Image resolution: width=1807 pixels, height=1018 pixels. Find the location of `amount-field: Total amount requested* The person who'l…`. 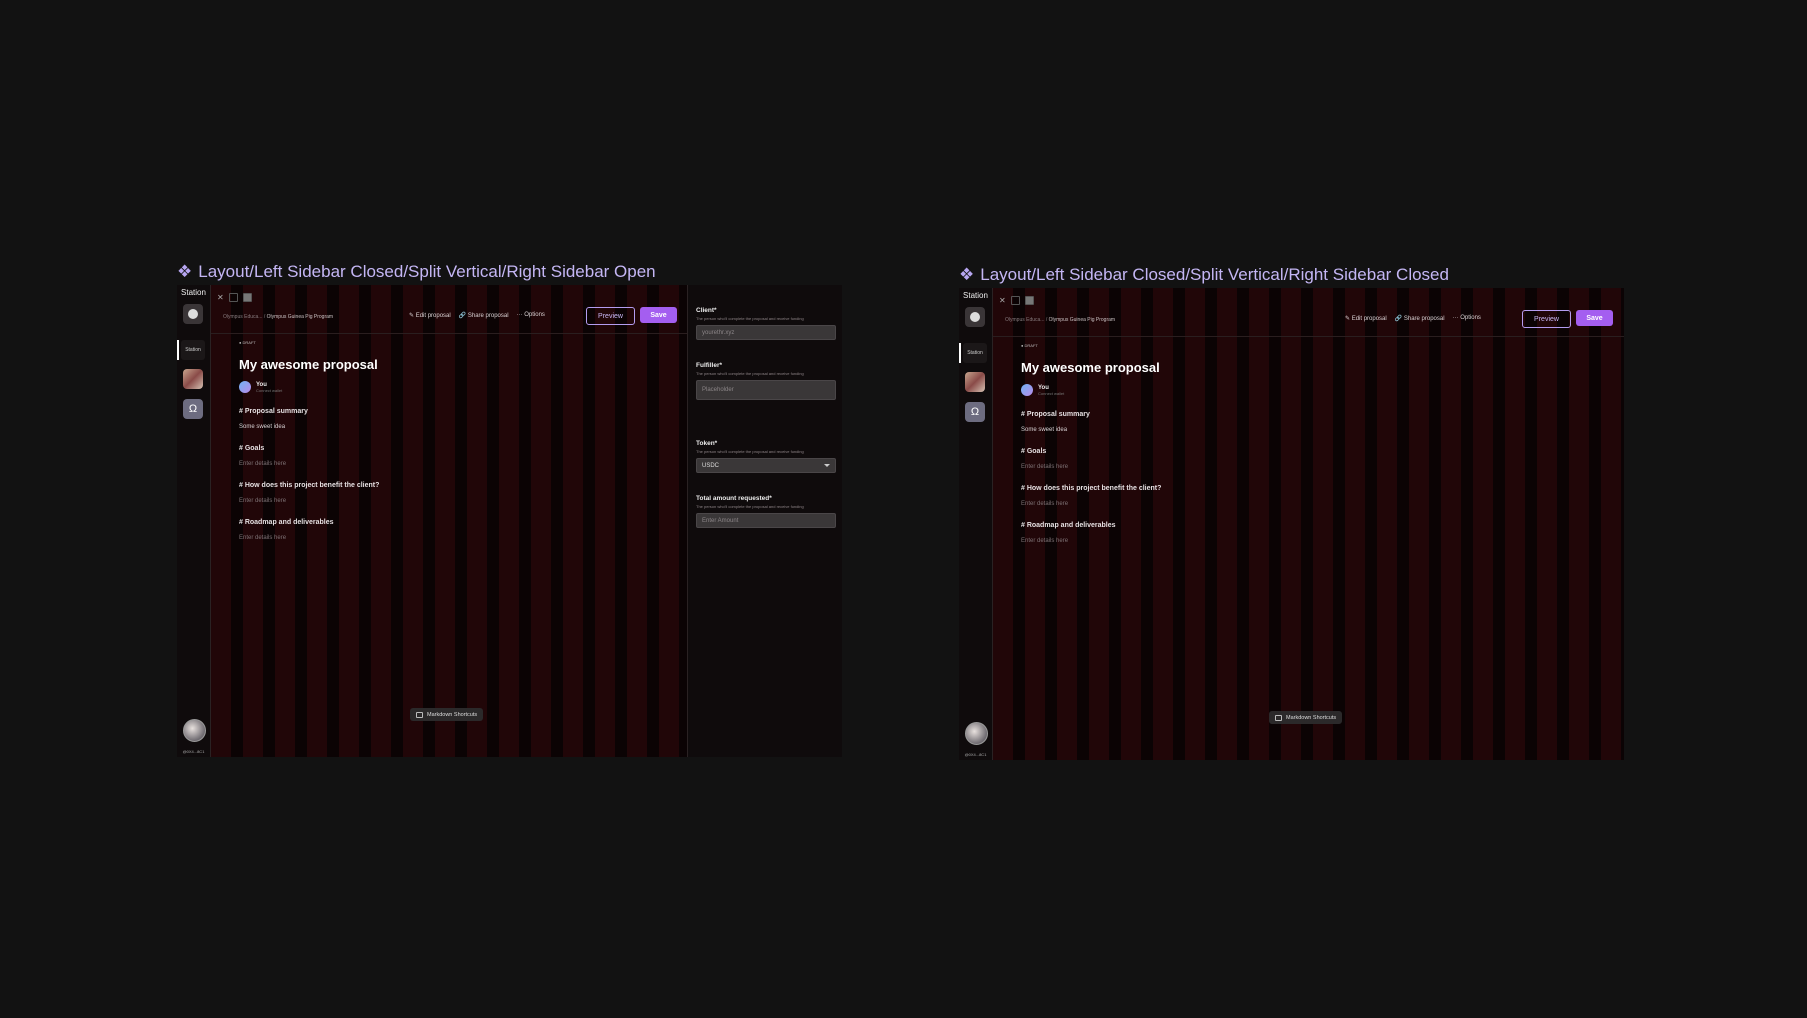

amount-field: Total amount requested* The person who'l… is located at coordinates (766, 511).